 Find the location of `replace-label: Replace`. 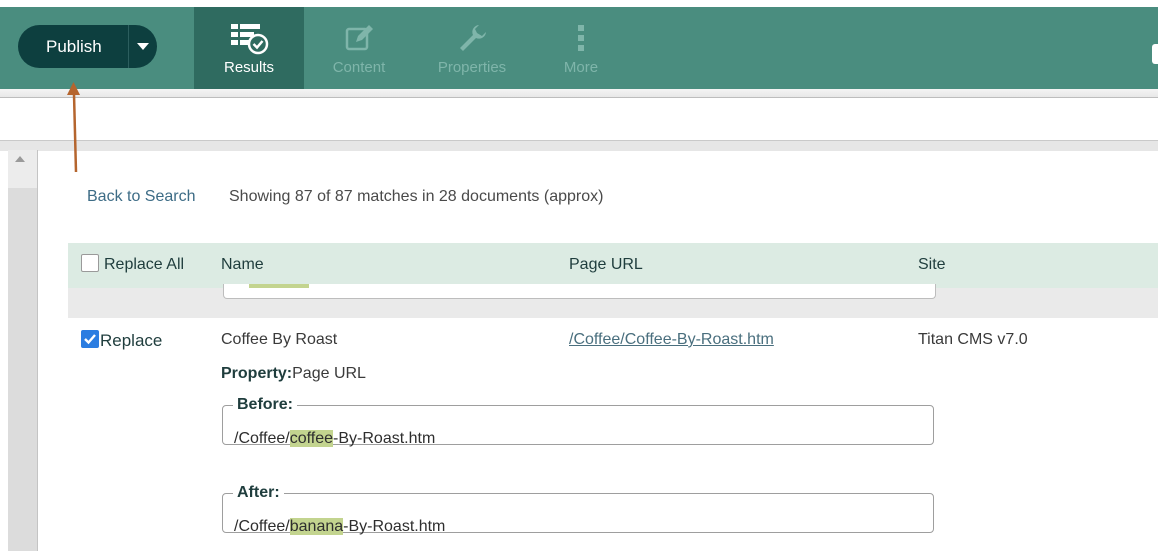

replace-label: Replace is located at coordinates (131, 340).